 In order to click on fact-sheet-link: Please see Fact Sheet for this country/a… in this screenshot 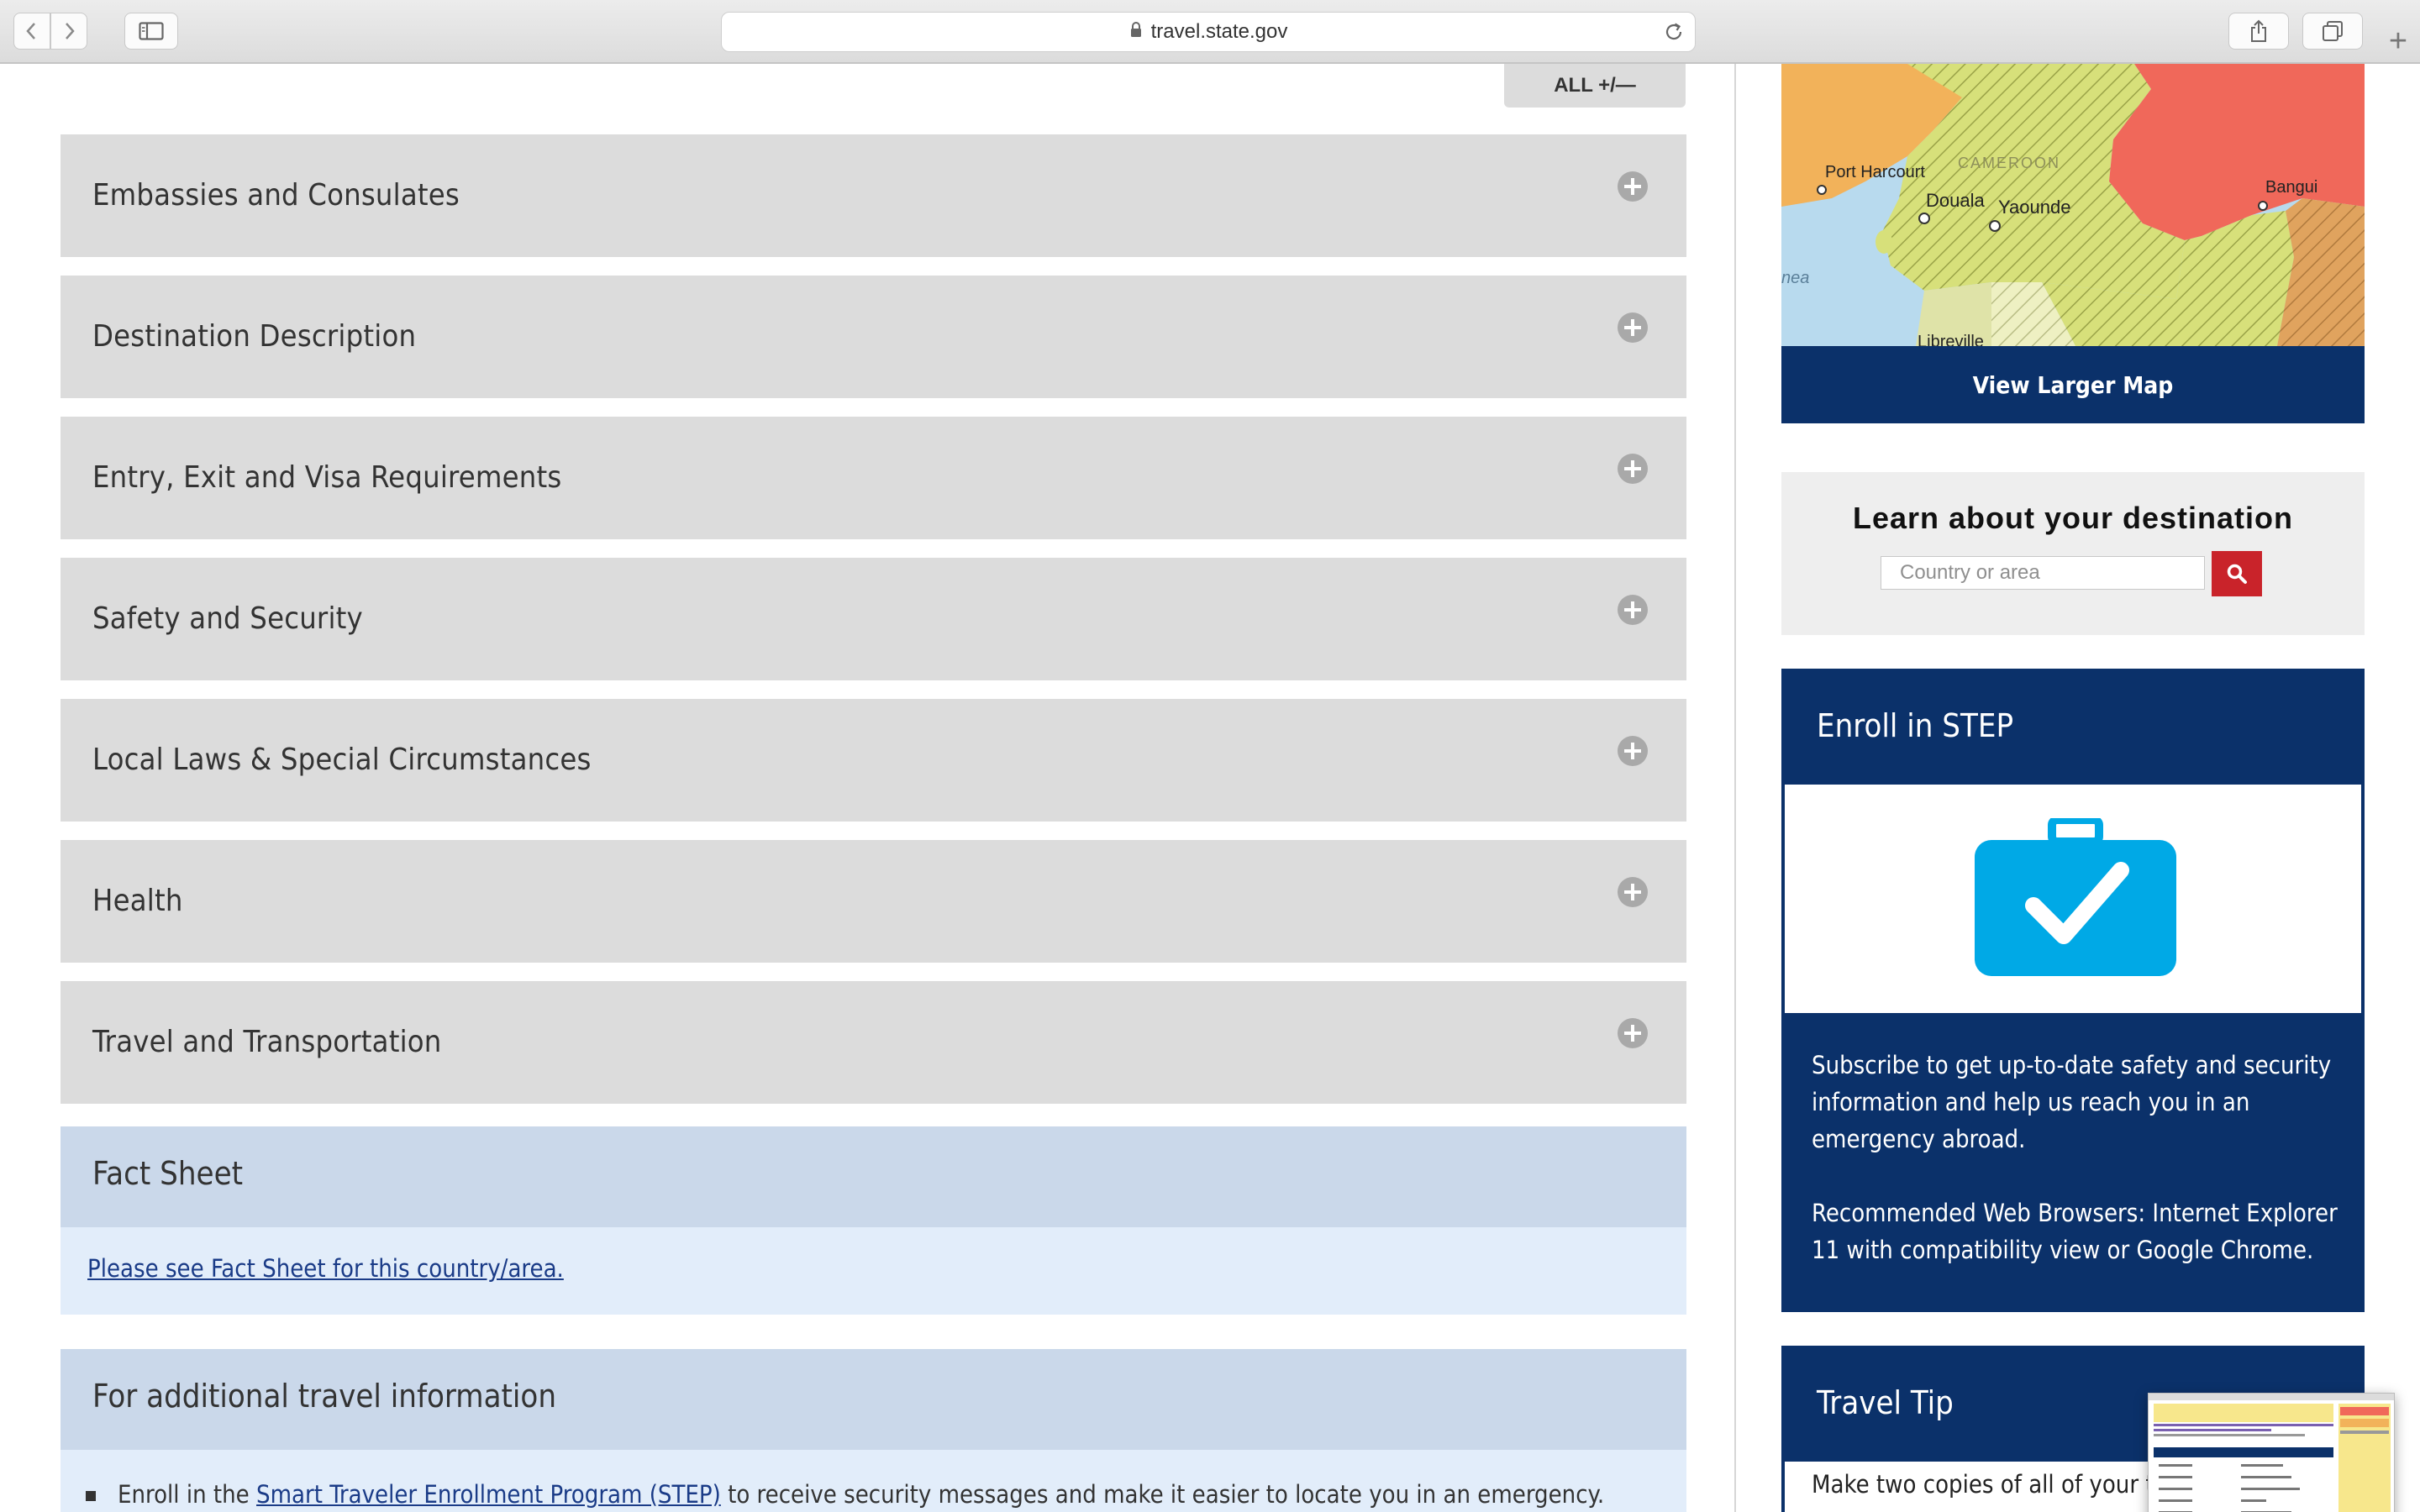, I will do `click(325, 1268)`.